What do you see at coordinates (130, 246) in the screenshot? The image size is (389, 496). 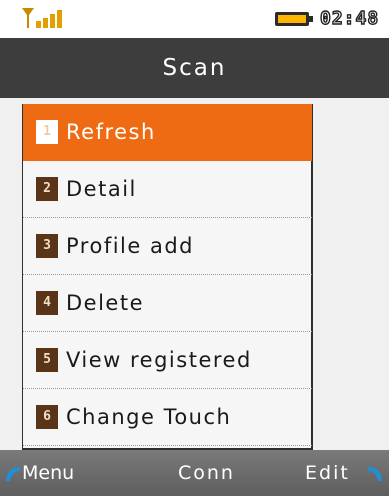 I see `menu-item-label: Profile add` at bounding box center [130, 246].